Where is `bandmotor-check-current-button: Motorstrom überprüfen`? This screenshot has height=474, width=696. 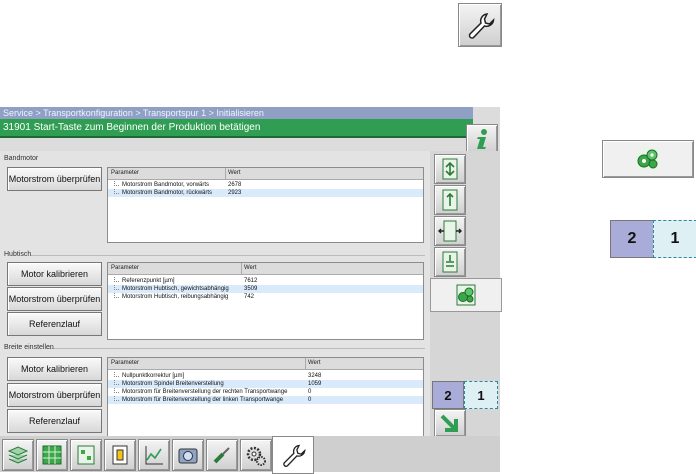 bandmotor-check-current-button: Motorstrom überprüfen is located at coordinates (54, 179).